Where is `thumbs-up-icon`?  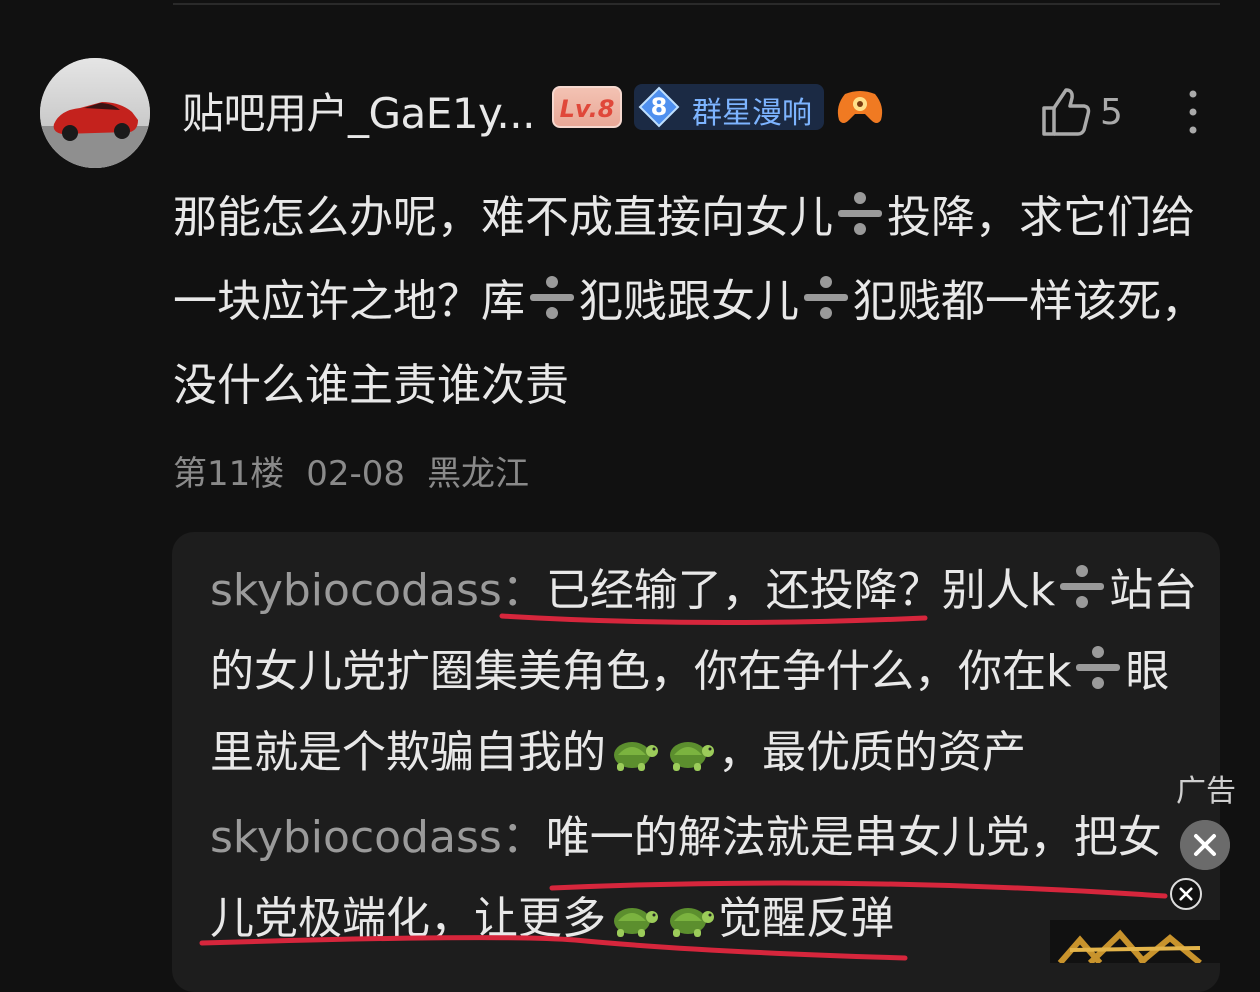 thumbs-up-icon is located at coordinates (1066, 112).